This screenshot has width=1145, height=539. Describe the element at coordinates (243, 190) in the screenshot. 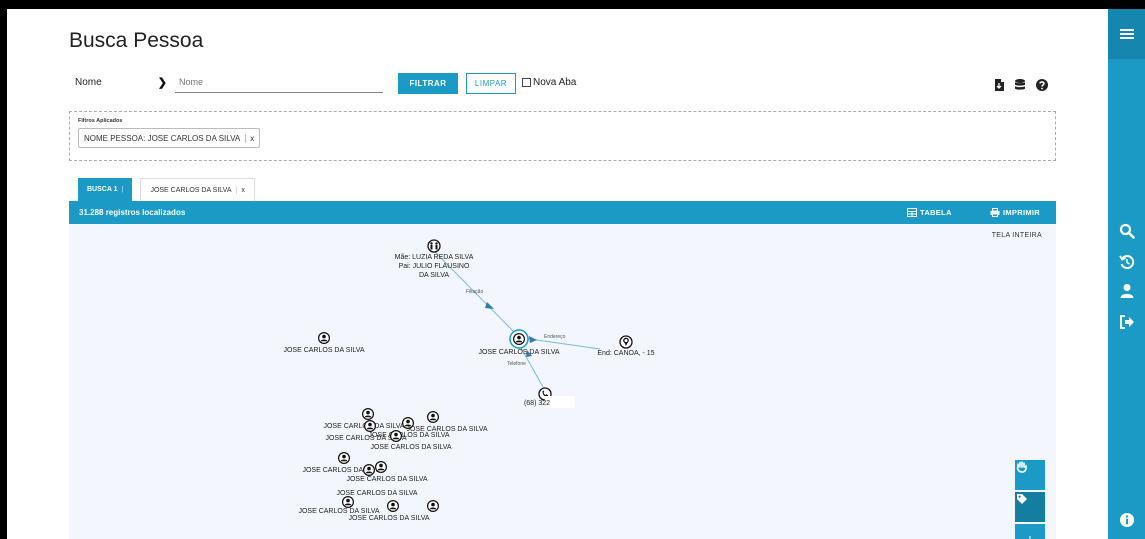

I see `tab-close-button: x` at that location.